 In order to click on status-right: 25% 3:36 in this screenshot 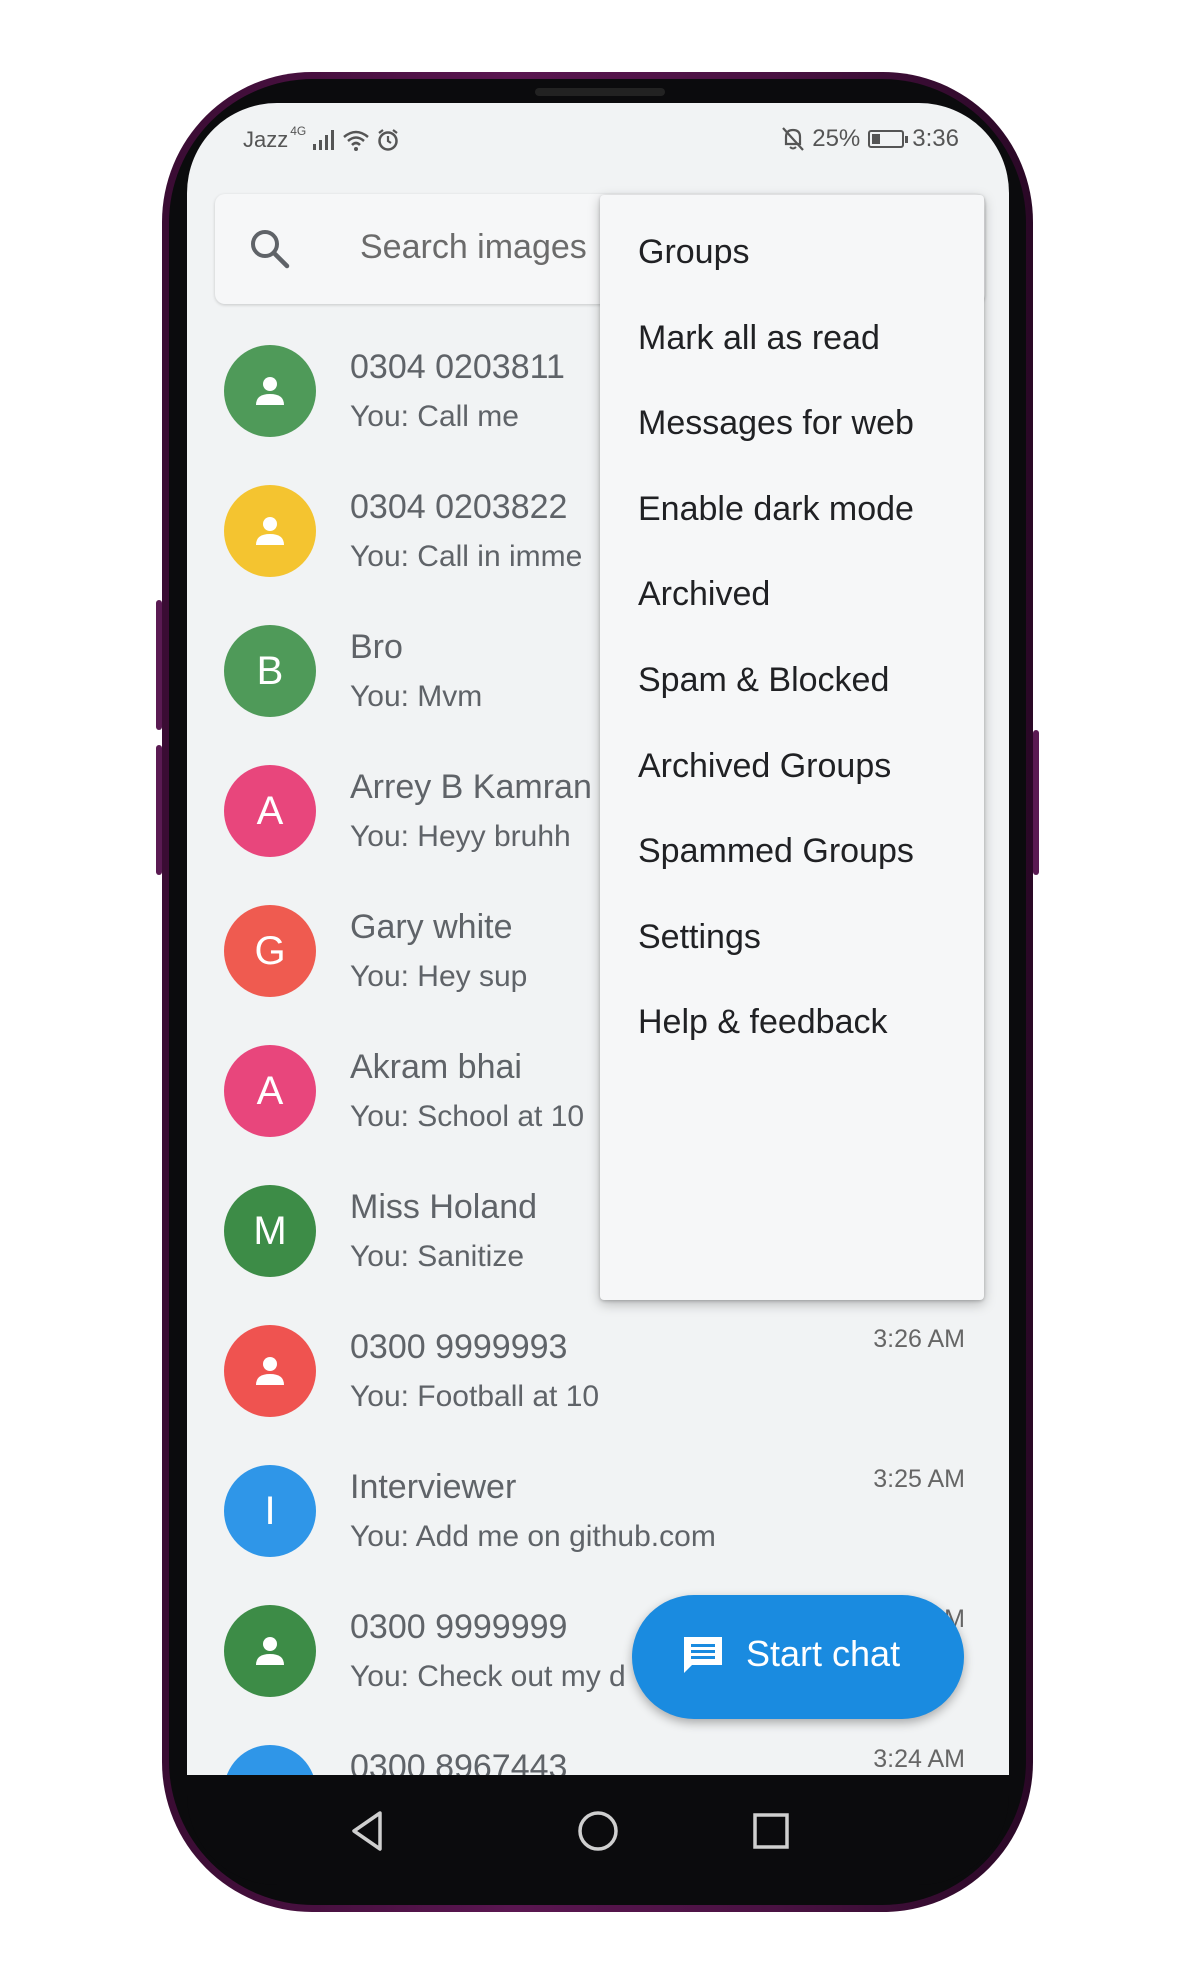, I will do `click(870, 139)`.